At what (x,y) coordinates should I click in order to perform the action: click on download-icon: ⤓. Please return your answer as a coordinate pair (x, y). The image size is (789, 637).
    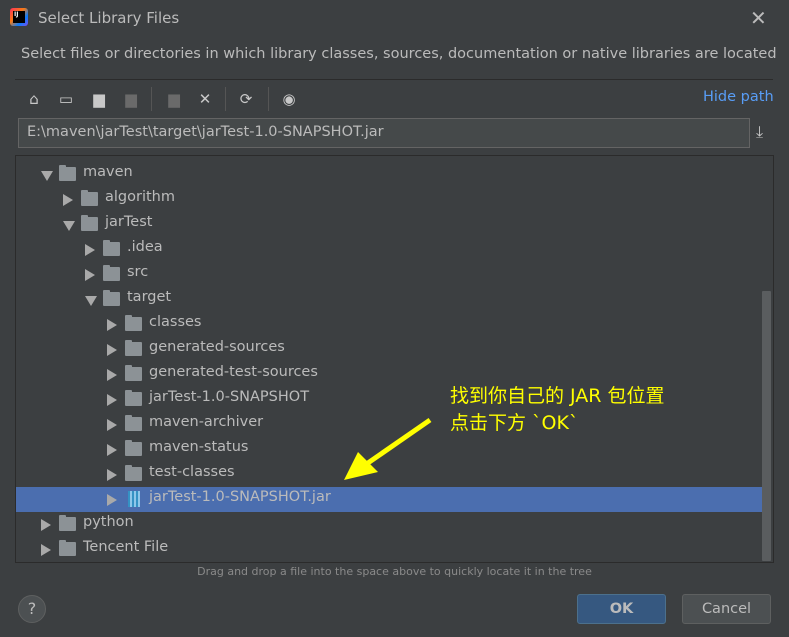
    Looking at the image, I should click on (759, 132).